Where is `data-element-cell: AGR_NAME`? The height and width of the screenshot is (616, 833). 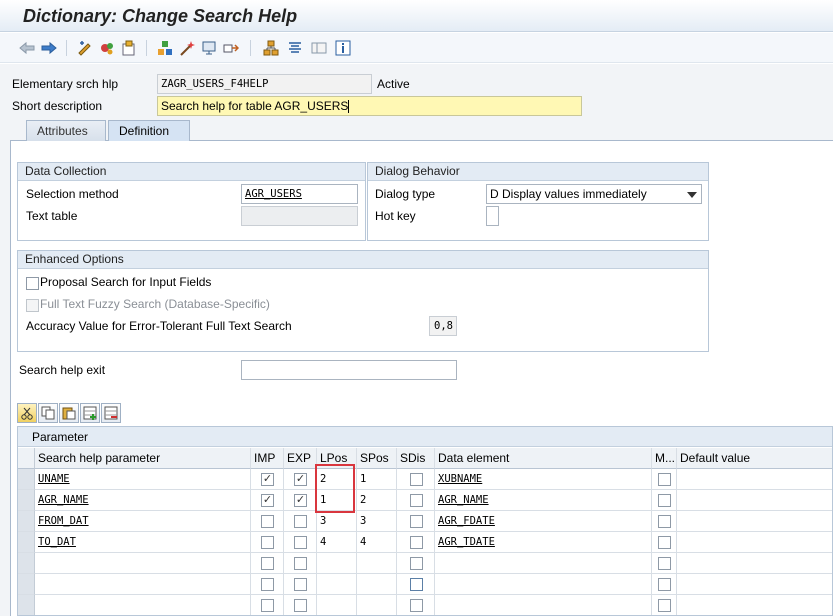
data-element-cell: AGR_NAME is located at coordinates (543, 500).